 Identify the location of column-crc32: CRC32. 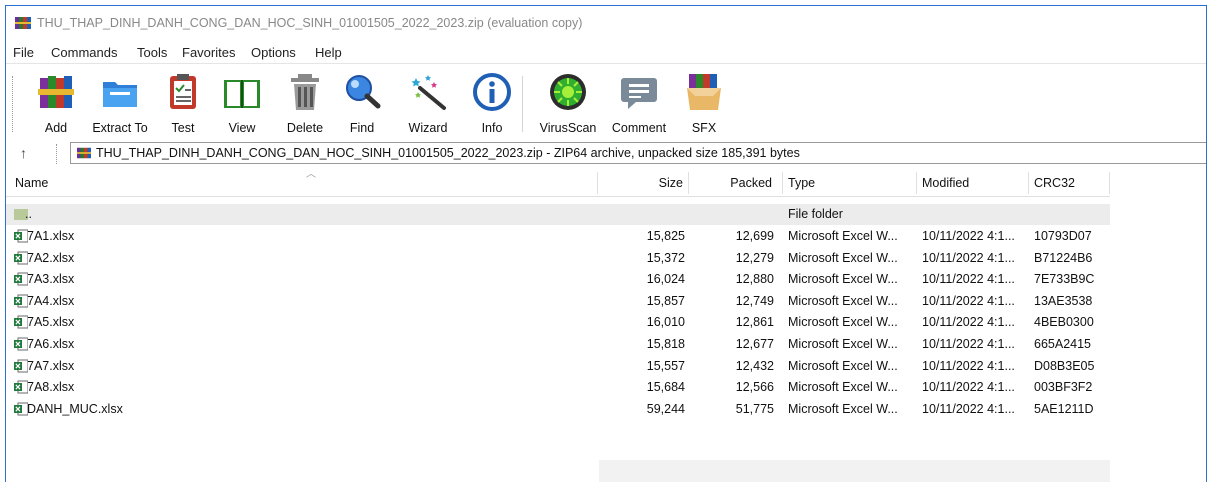
(1069, 183).